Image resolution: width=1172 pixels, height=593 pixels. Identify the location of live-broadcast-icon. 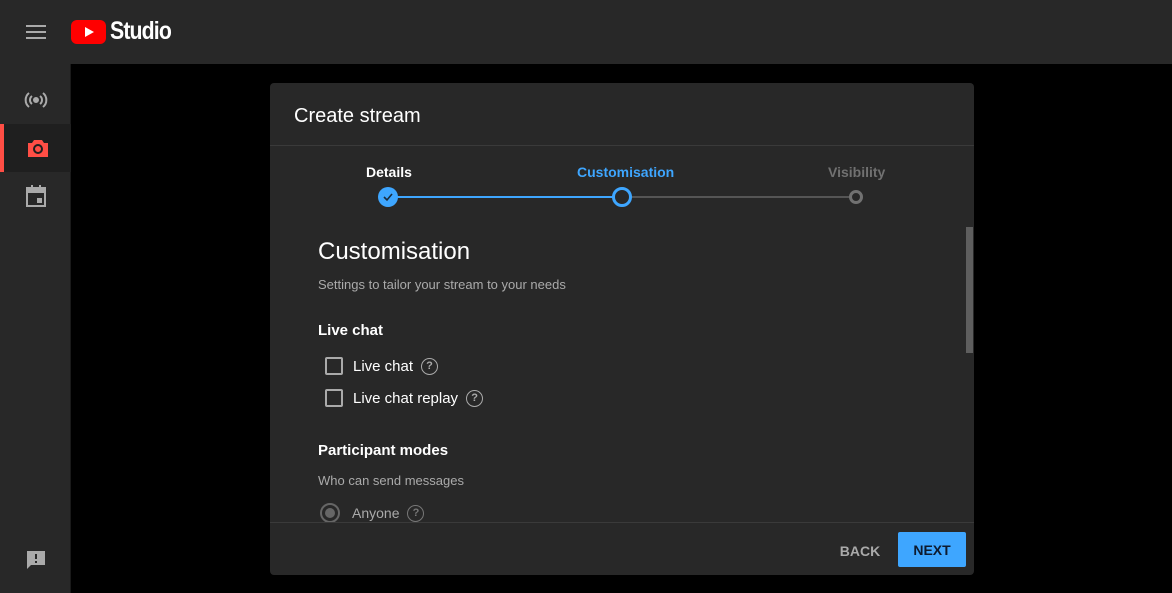
(35, 100).